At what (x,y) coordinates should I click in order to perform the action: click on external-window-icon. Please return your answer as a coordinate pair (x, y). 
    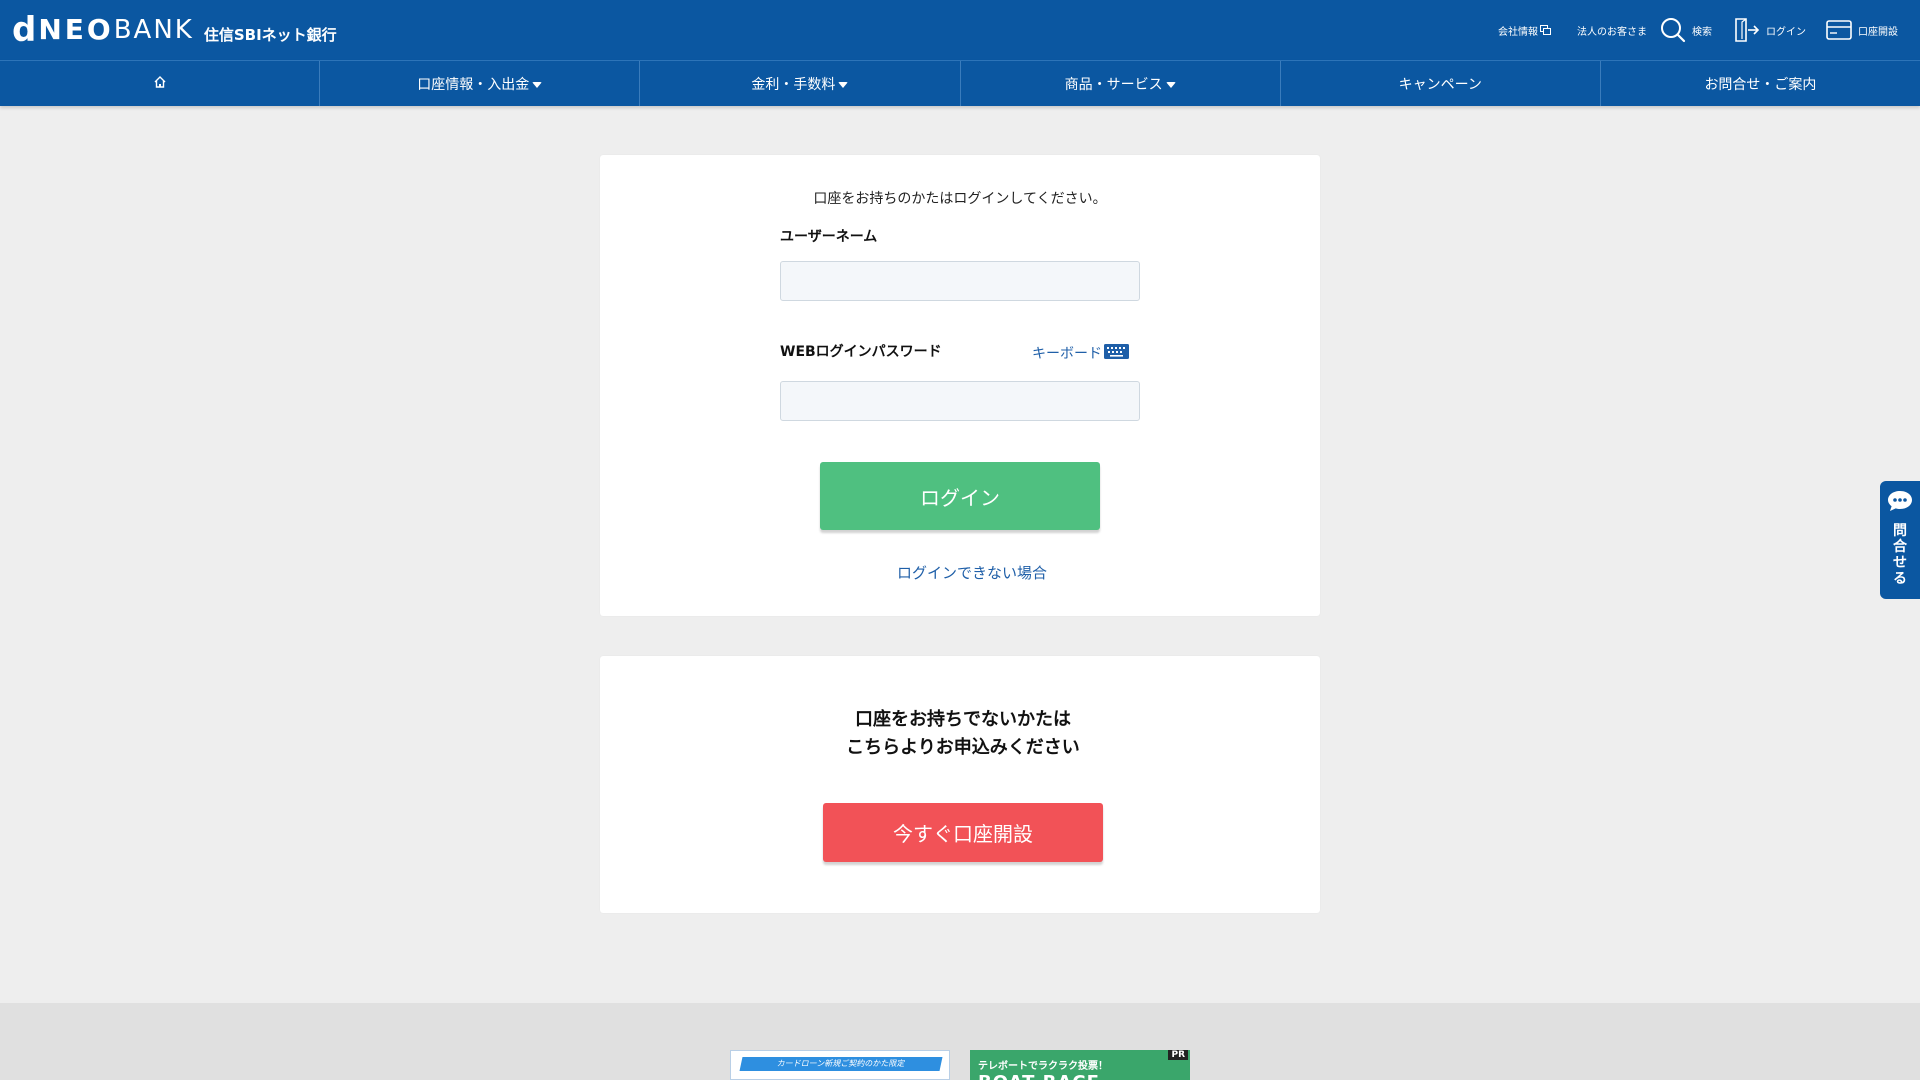
    Looking at the image, I should click on (1546, 30).